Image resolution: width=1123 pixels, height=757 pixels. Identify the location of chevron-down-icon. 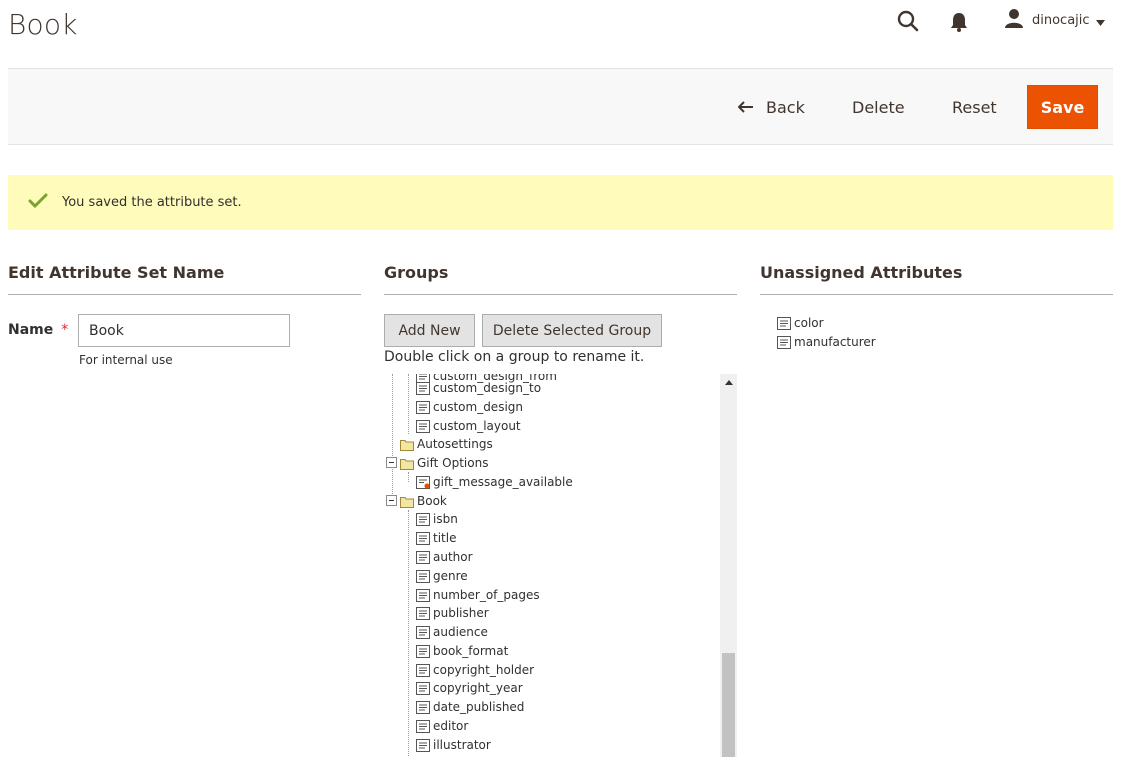
(1100, 20).